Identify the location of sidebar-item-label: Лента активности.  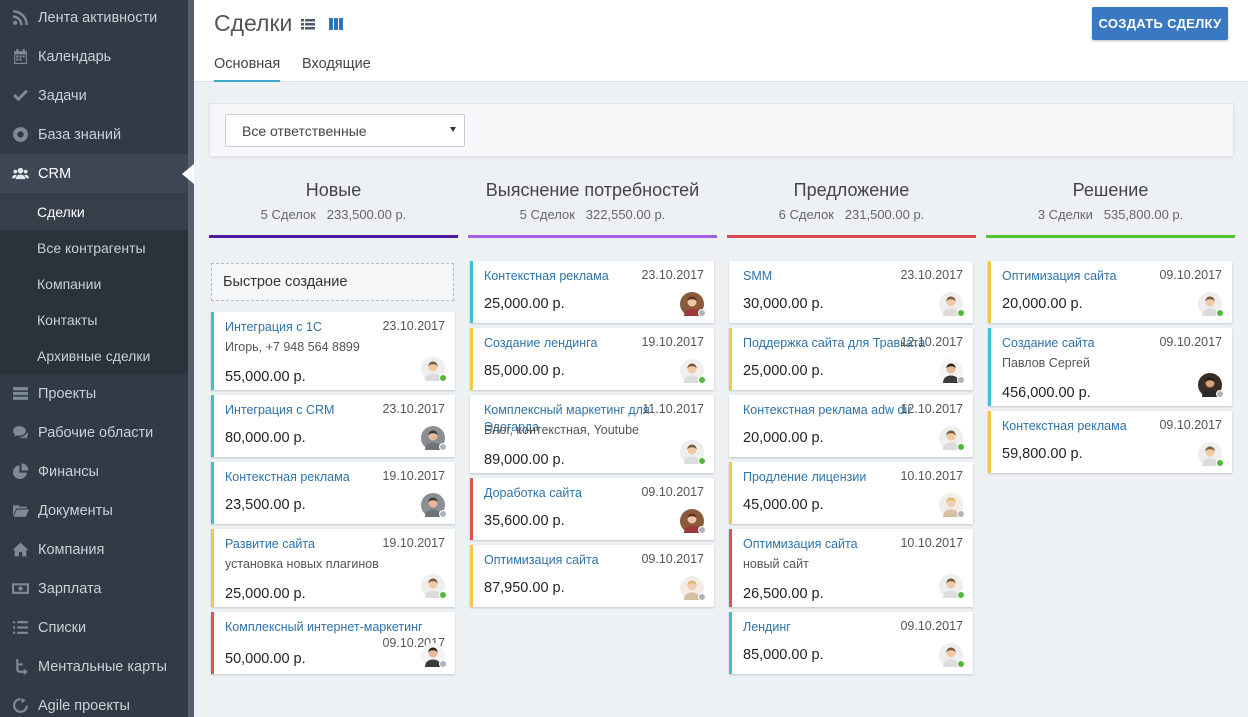
(98, 17).